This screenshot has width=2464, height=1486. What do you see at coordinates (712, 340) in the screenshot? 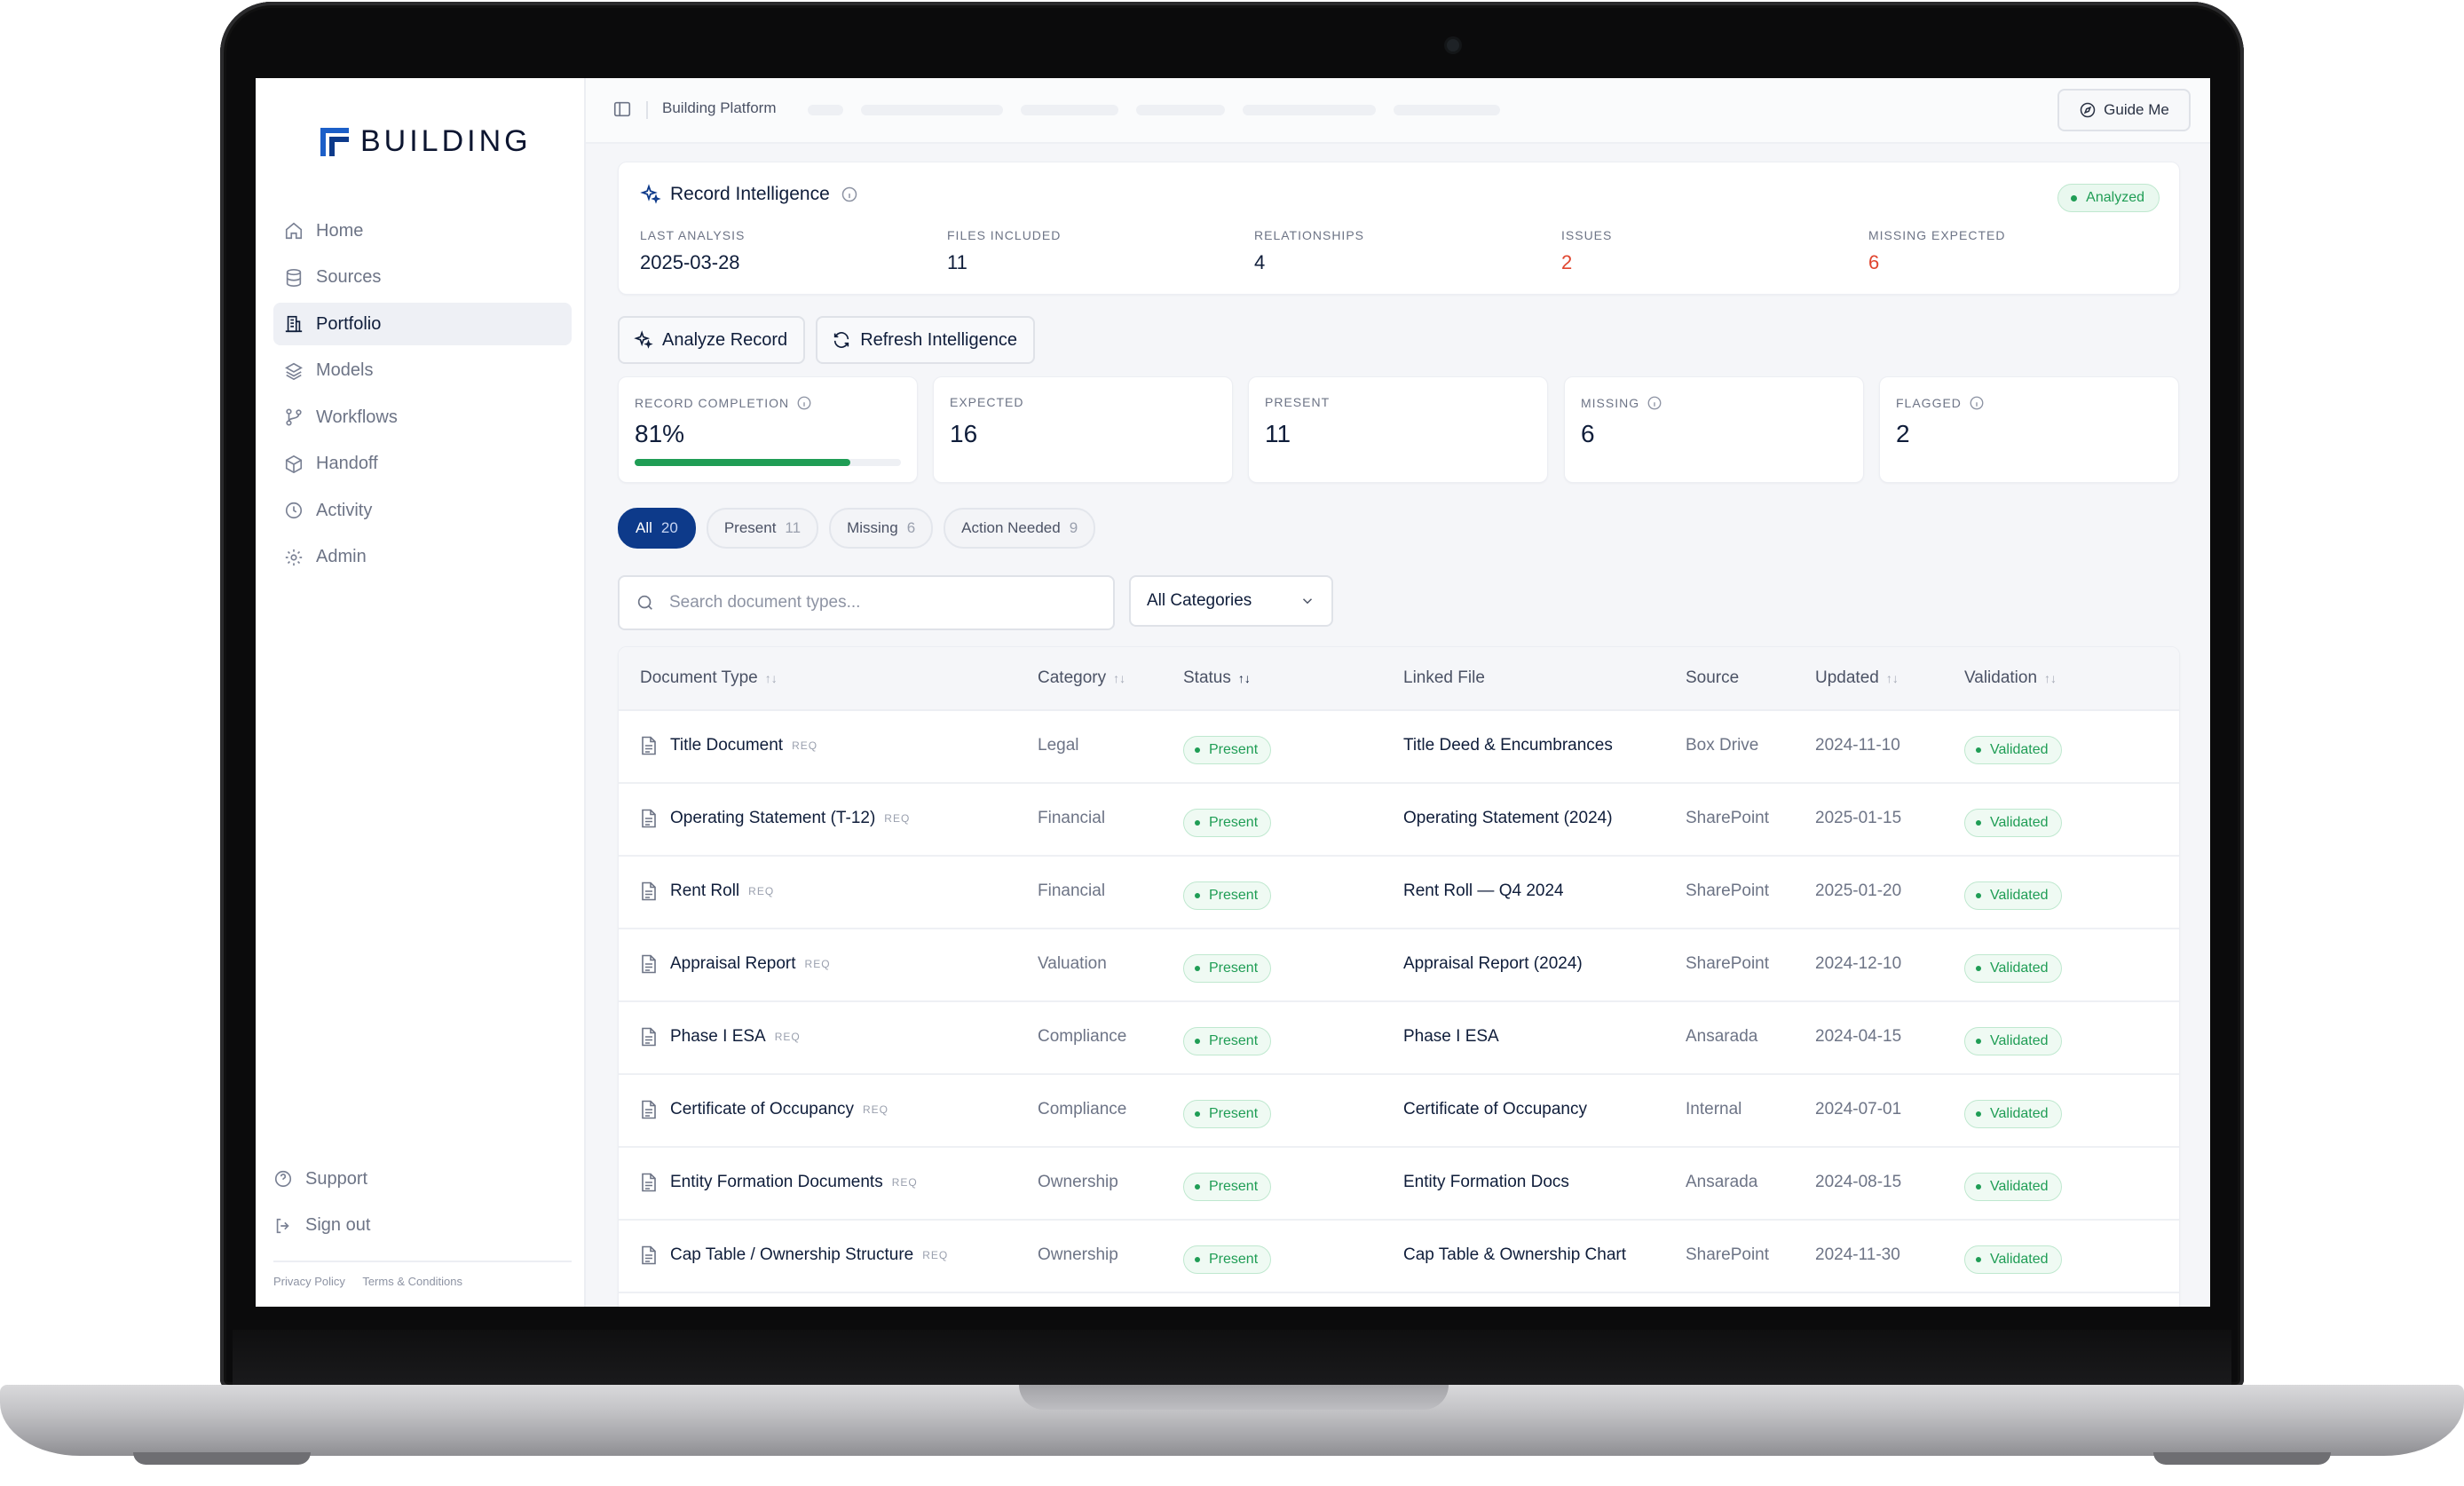
I see `analyze-record-button: Analyze Record` at bounding box center [712, 340].